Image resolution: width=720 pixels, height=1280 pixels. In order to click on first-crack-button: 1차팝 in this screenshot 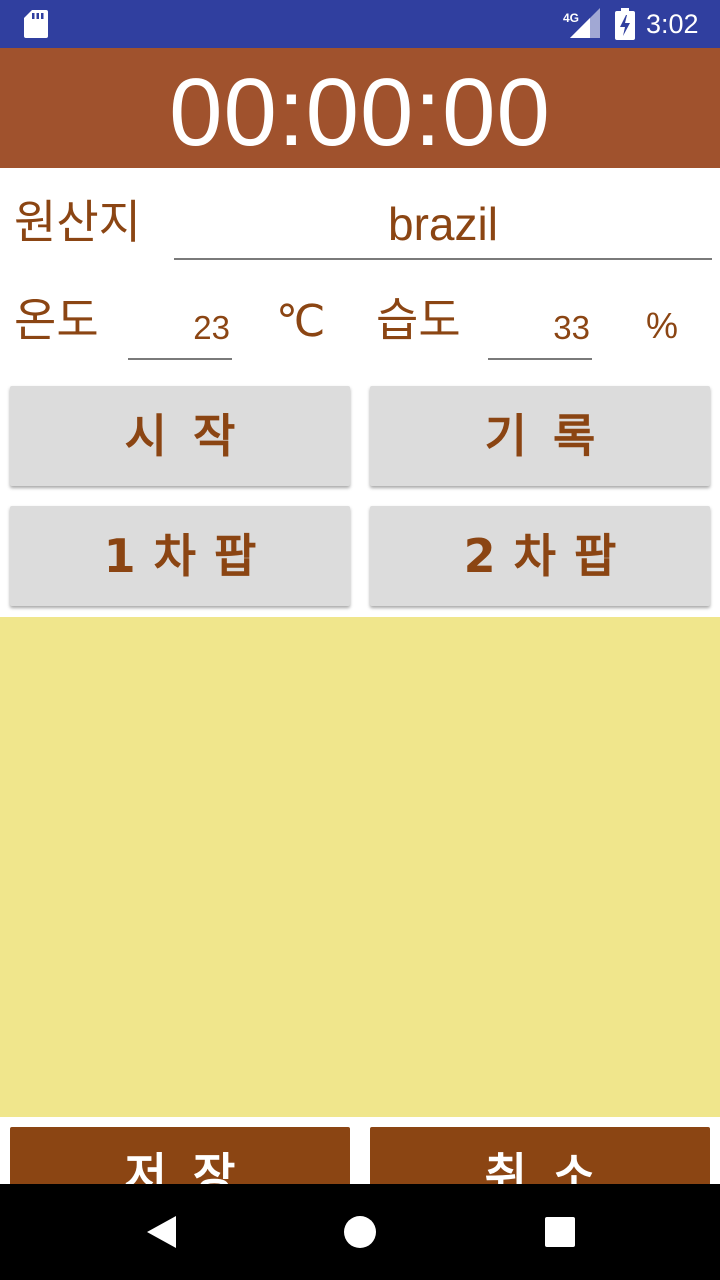, I will do `click(180, 556)`.